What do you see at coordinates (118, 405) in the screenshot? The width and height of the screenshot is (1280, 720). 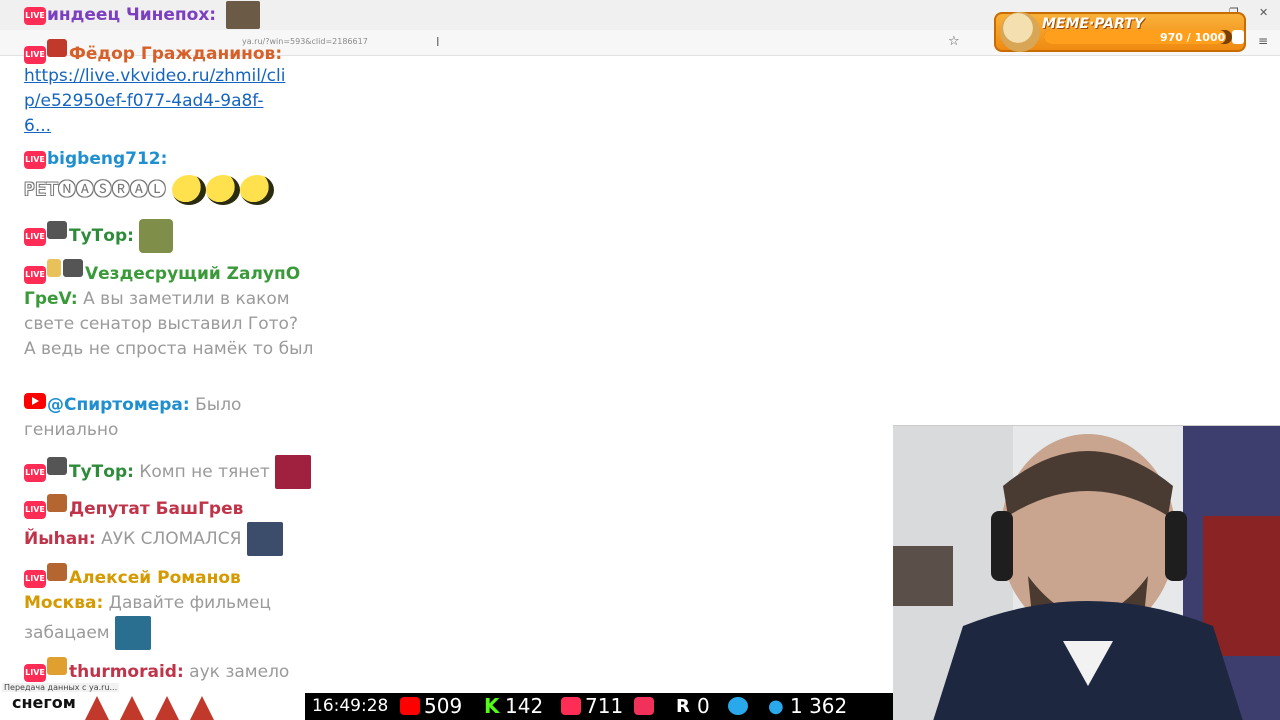 I see `chat-username: @Спиртомера:` at bounding box center [118, 405].